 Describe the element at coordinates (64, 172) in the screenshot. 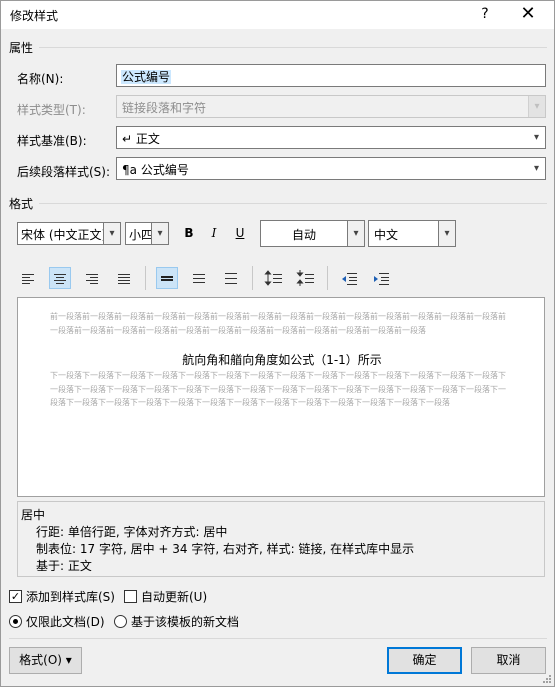

I see `next-paragraph-style-label: 后续段落样式(S):` at that location.